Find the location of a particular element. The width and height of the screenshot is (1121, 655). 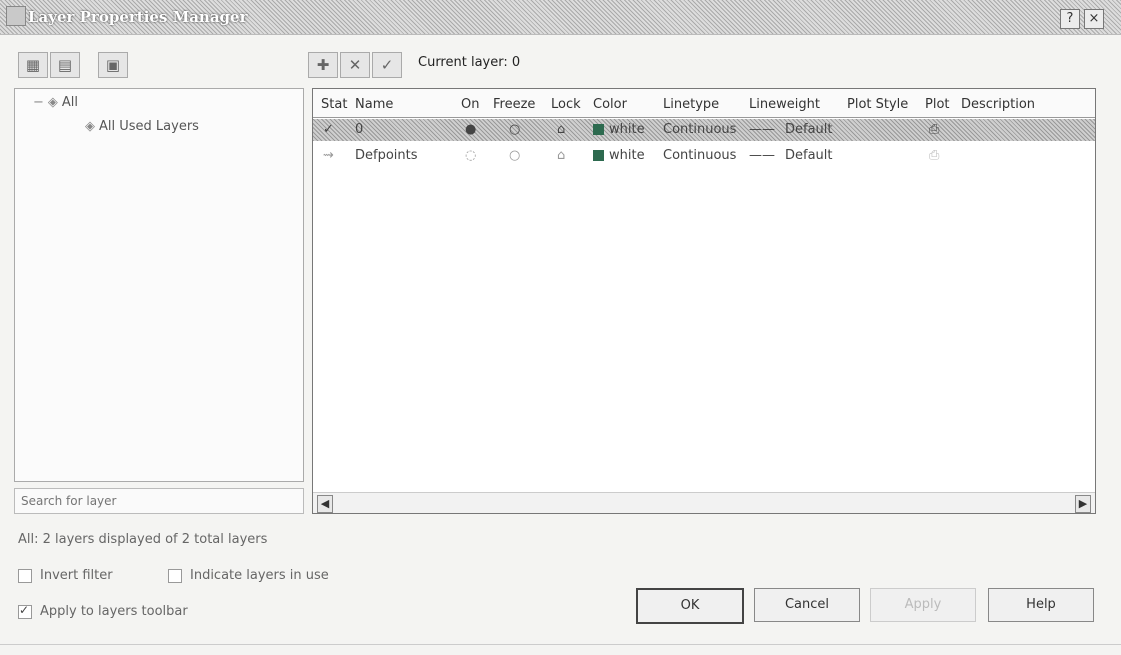

column-header-color: Color is located at coordinates (610, 104).